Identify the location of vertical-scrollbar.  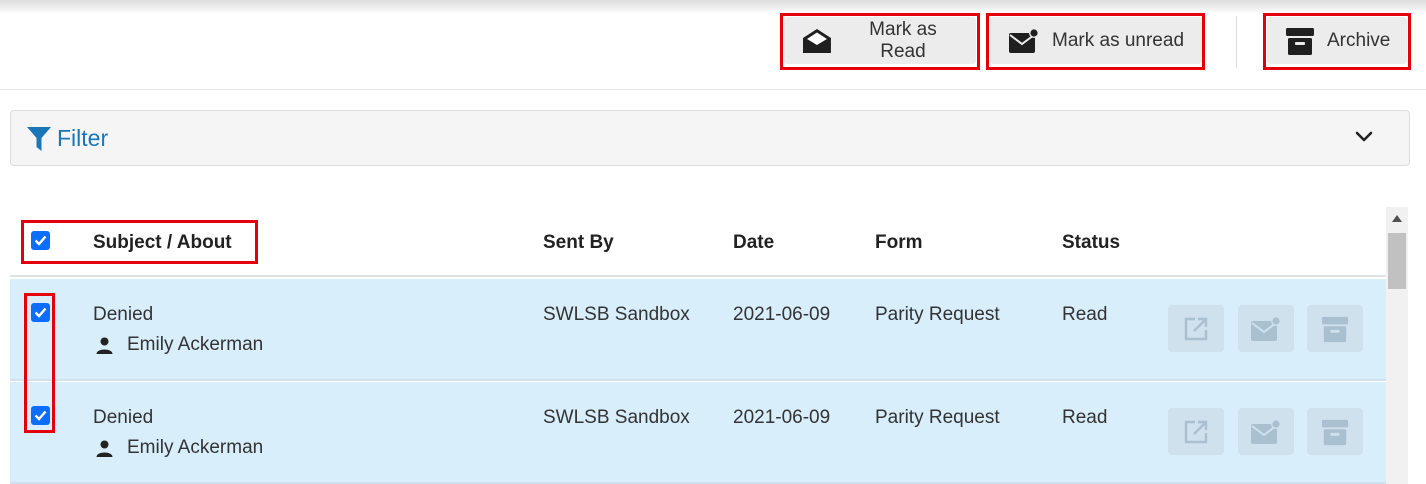
(1397, 345).